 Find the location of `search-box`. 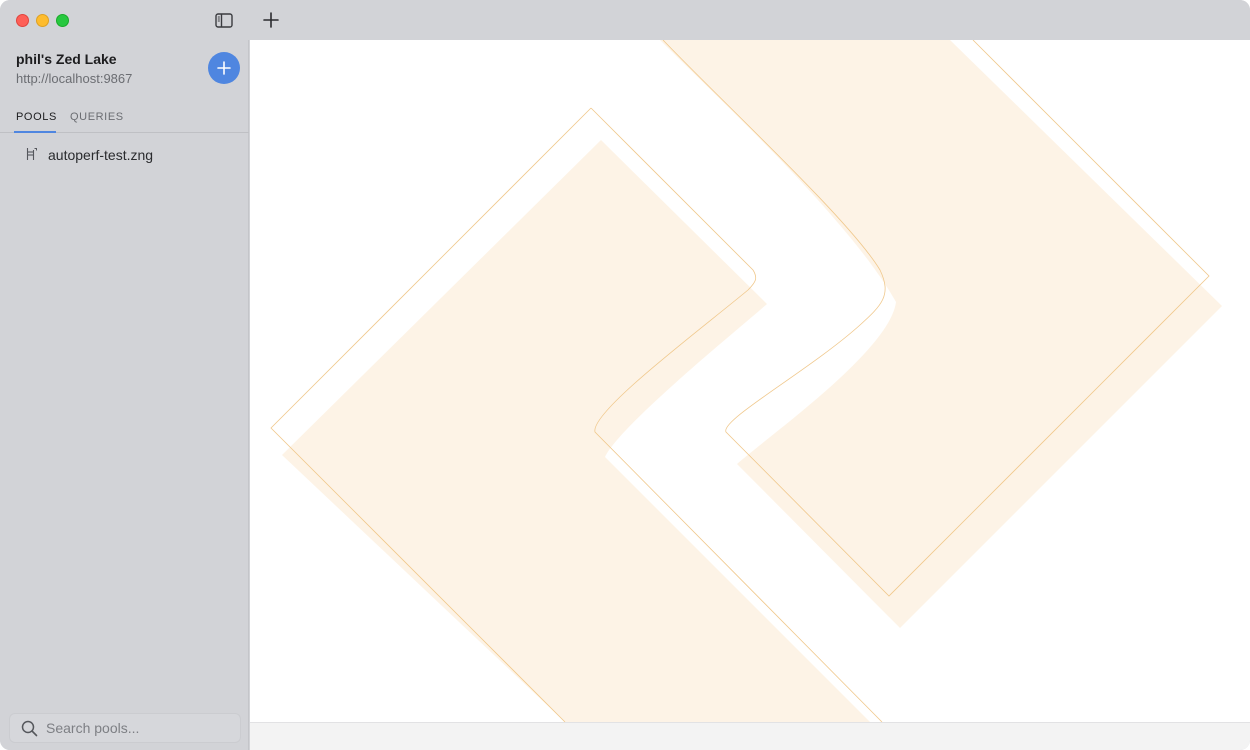

search-box is located at coordinates (125, 728).